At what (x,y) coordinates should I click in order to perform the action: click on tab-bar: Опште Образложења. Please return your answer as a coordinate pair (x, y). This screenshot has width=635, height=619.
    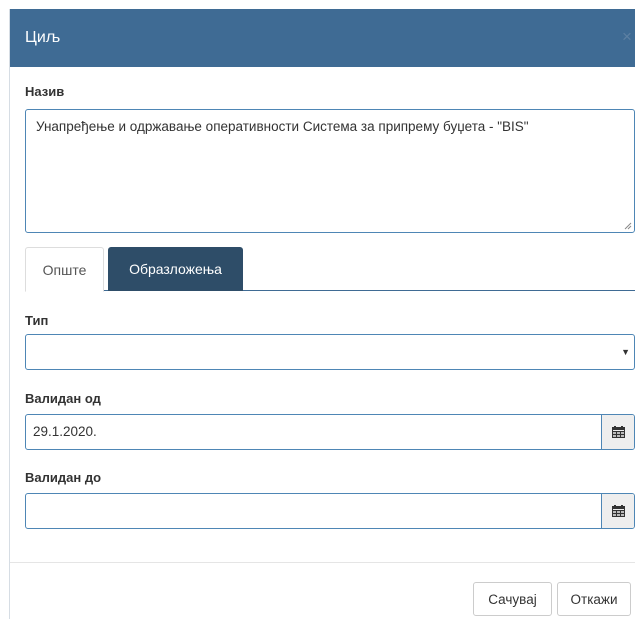
    Looking at the image, I should click on (330, 269).